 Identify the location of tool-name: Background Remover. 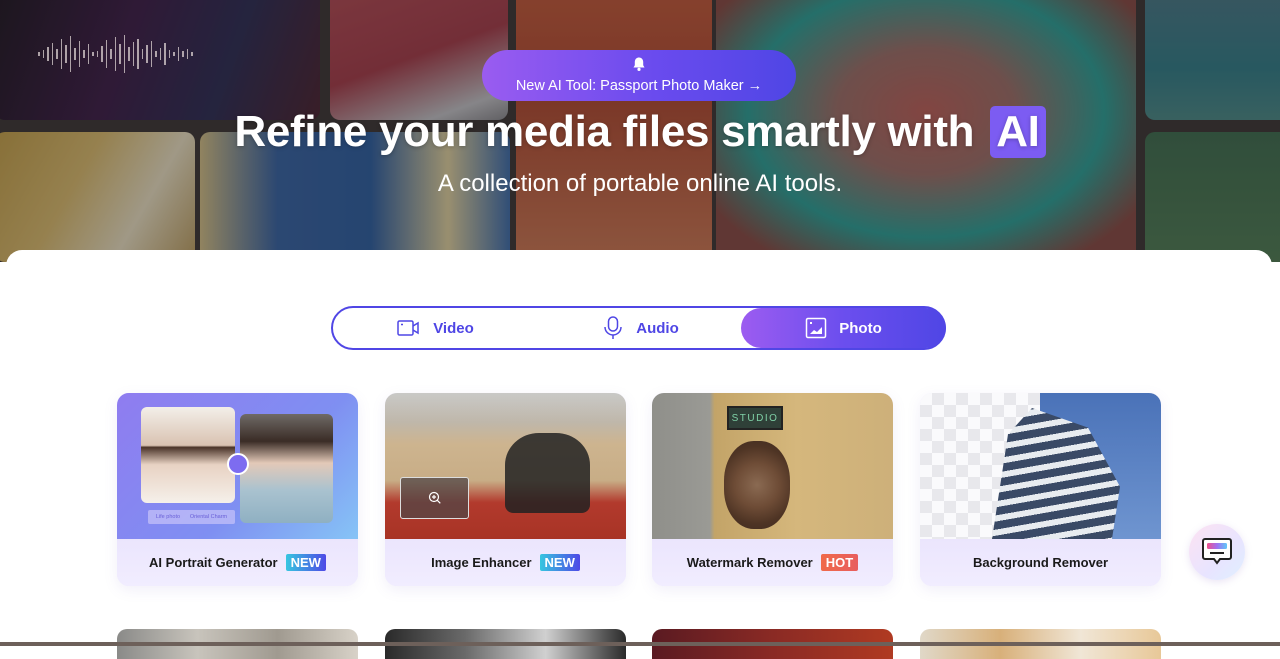
(1040, 562).